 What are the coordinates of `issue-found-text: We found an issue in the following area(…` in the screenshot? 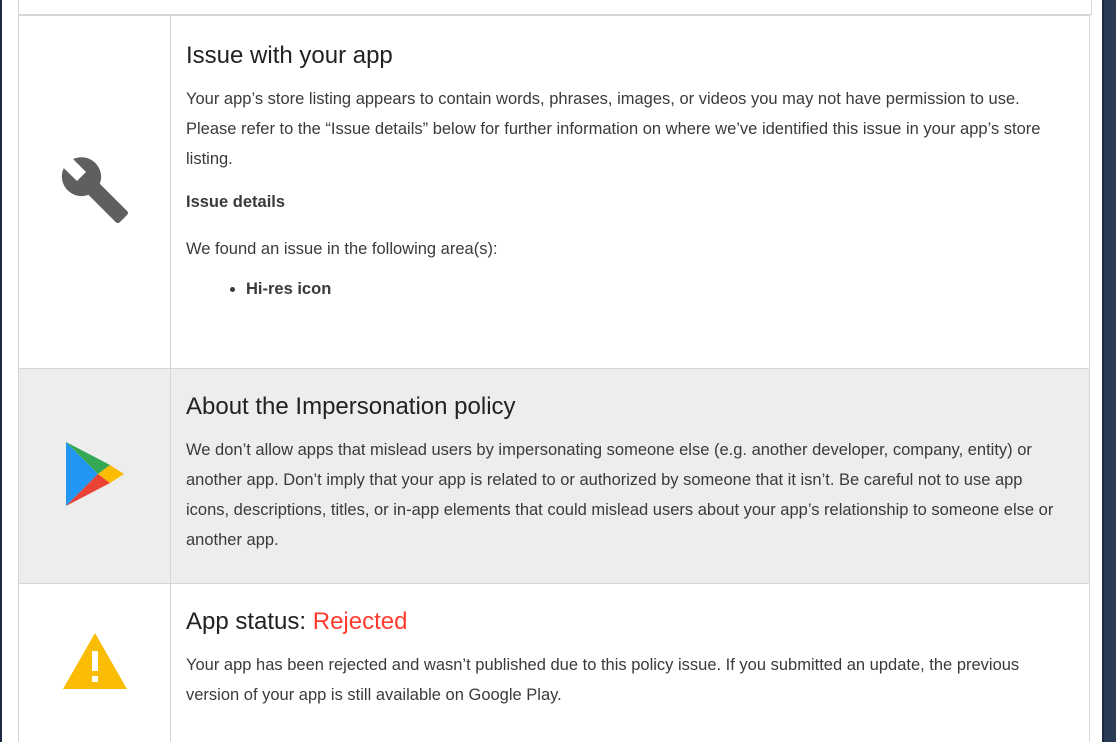 It's located at (342, 249).